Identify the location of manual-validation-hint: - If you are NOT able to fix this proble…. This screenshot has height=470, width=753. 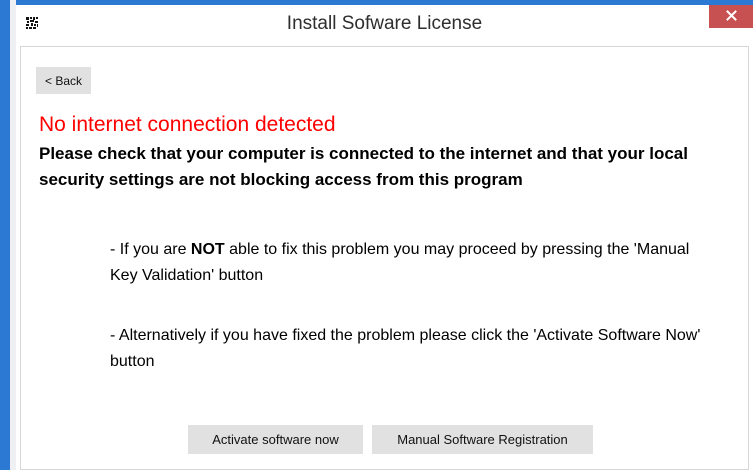
(410, 263).